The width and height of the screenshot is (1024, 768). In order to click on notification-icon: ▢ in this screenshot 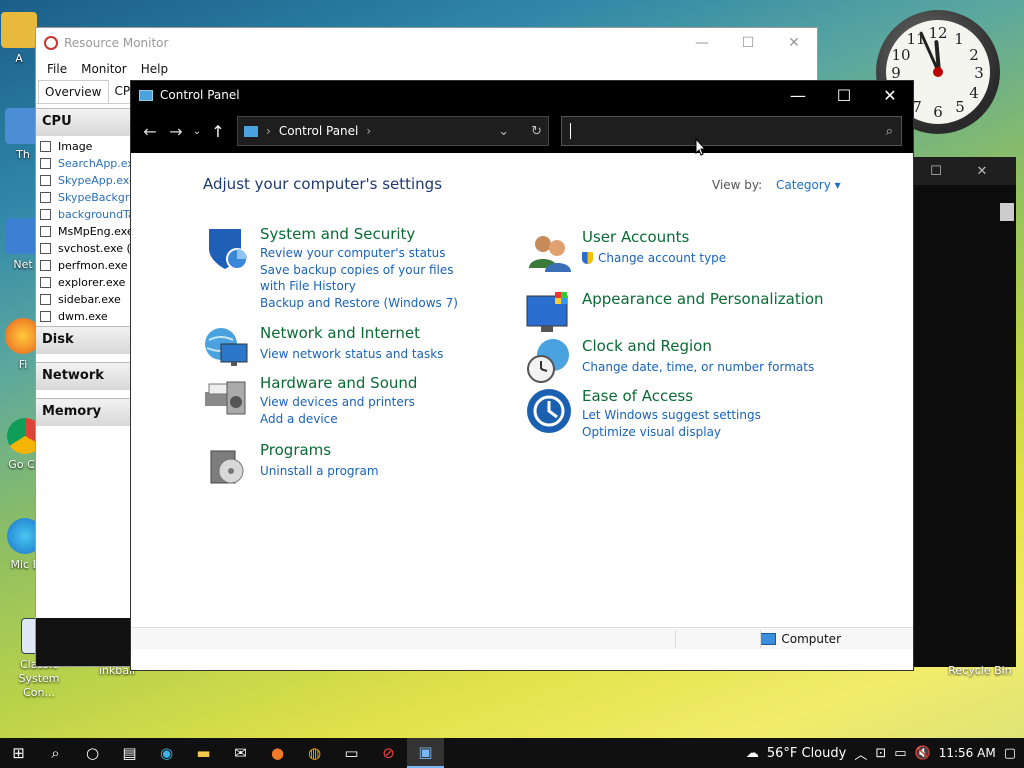, I will do `click(1010, 753)`.